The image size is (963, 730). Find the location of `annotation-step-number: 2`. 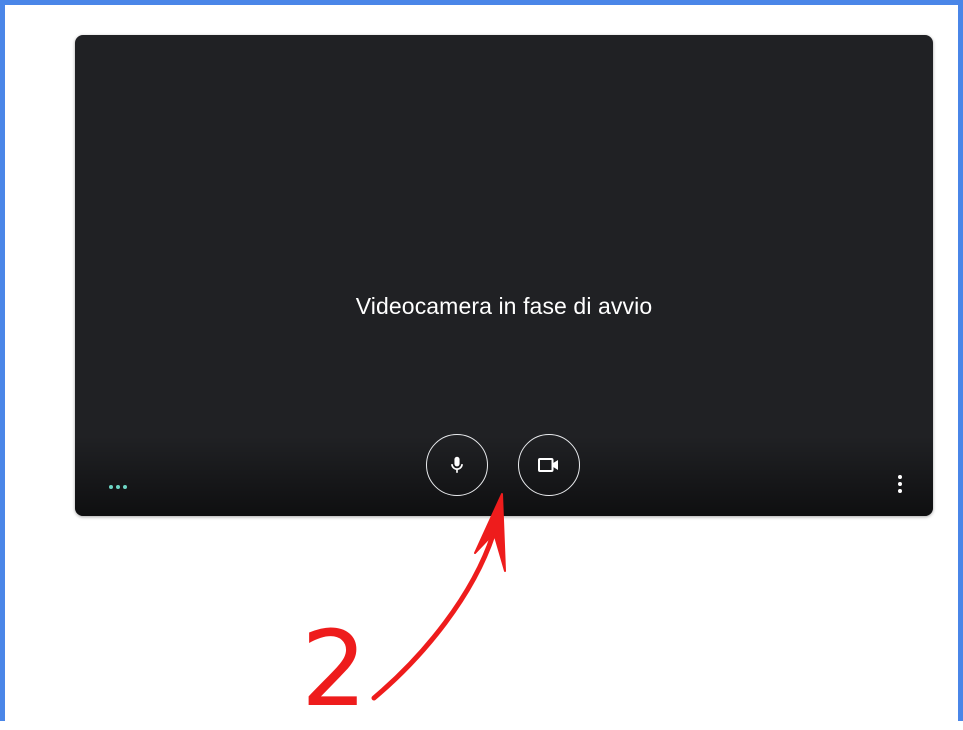

annotation-step-number: 2 is located at coordinates (334, 669).